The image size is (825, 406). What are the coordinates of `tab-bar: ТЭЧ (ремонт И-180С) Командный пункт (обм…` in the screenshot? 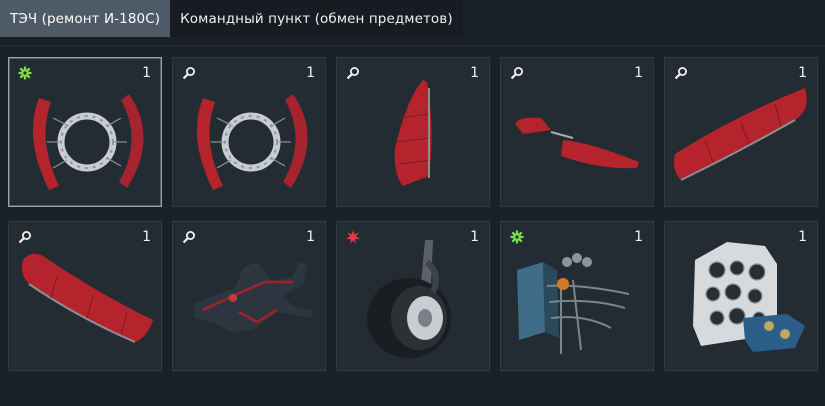 It's located at (412, 18).